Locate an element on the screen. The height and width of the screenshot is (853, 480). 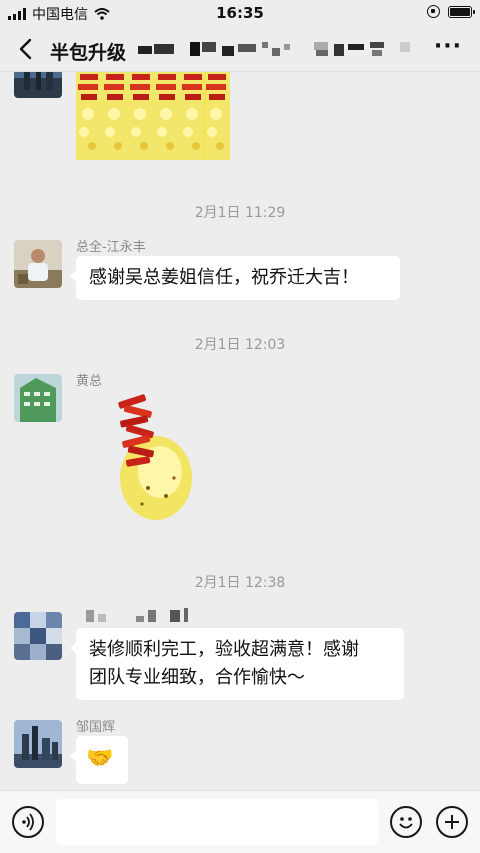
rotation-lock-icon is located at coordinates (433, 11).